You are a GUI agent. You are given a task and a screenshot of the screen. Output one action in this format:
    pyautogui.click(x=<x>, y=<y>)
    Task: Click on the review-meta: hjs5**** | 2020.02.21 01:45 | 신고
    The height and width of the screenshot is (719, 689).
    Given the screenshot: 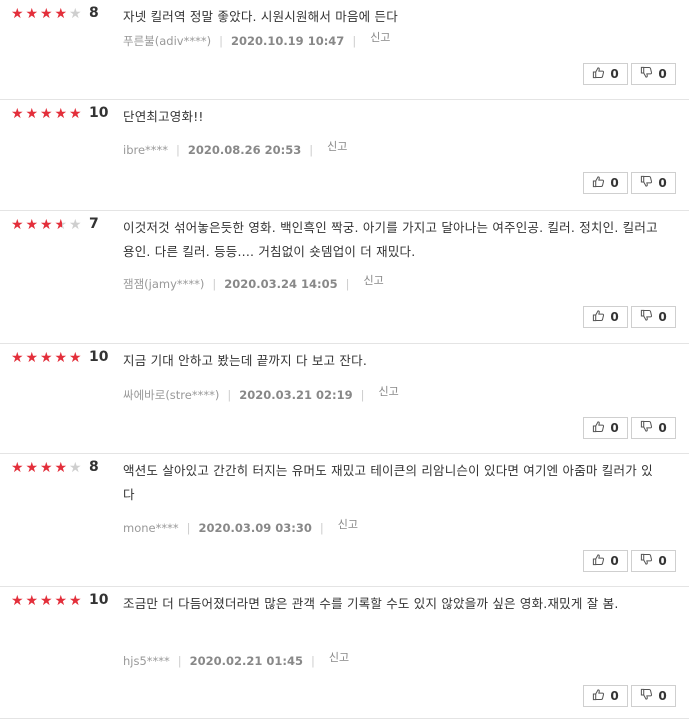 What is the action you would take?
    pyautogui.click(x=236, y=660)
    